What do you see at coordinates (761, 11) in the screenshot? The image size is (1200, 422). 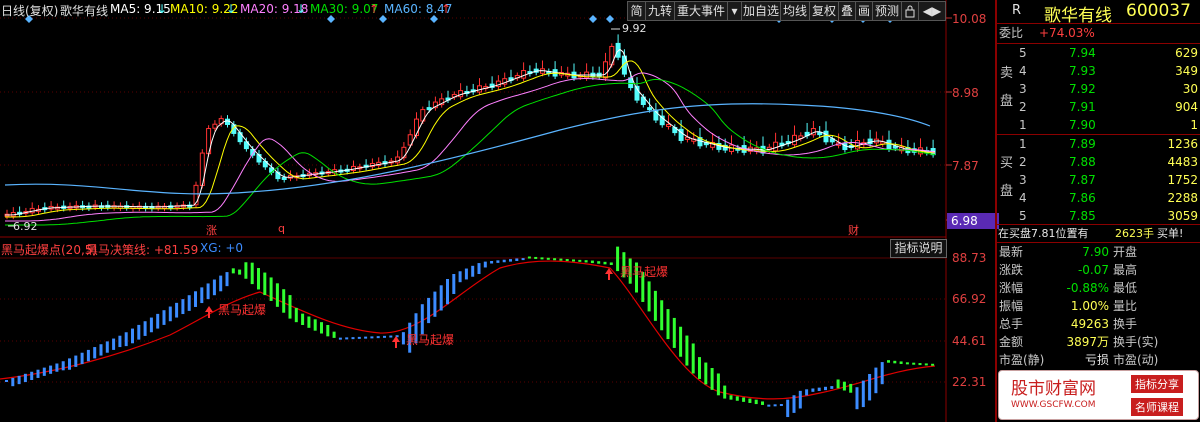 I see `add-watchlist-button: 加自选` at bounding box center [761, 11].